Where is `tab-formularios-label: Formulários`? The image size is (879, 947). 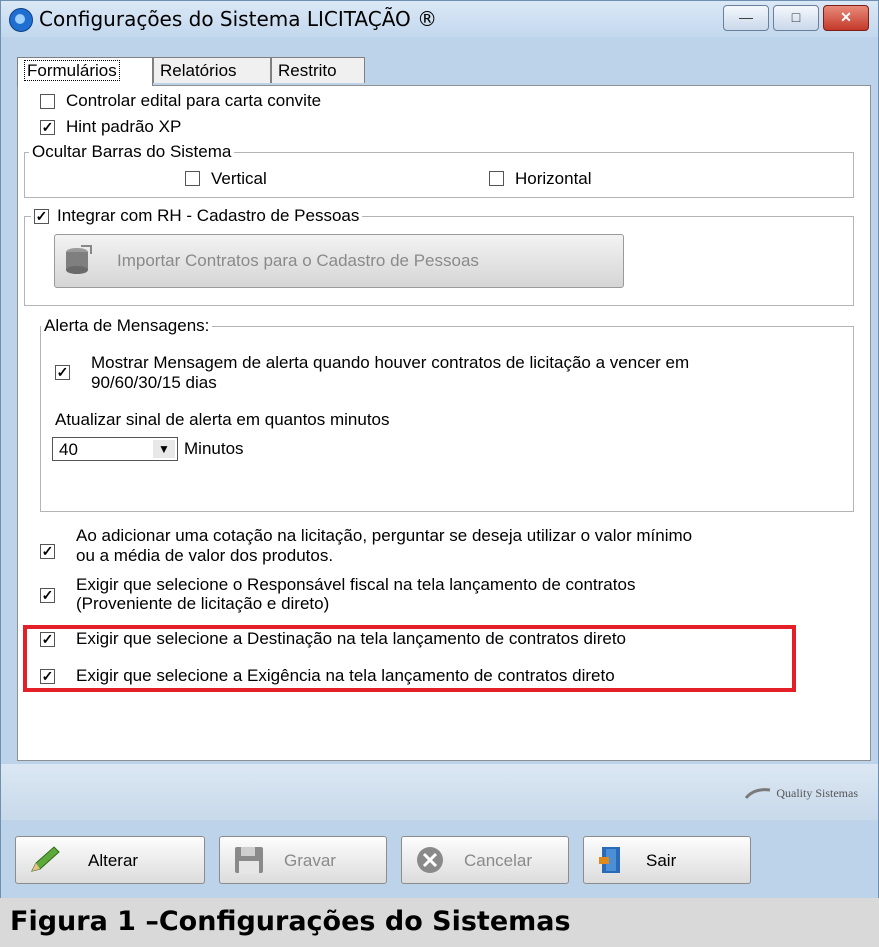 tab-formularios-label: Formulários is located at coordinates (72, 70).